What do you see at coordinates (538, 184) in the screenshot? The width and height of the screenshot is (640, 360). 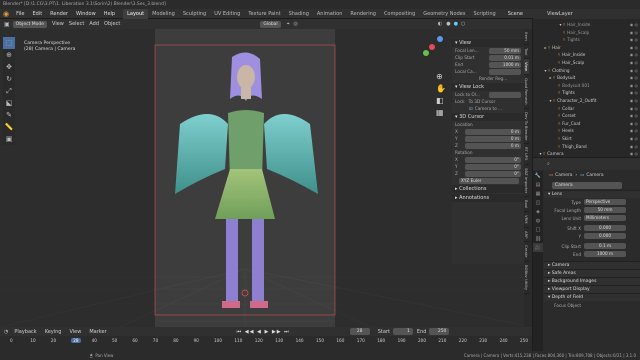 I see `render-props-icon: ▤` at bounding box center [538, 184].